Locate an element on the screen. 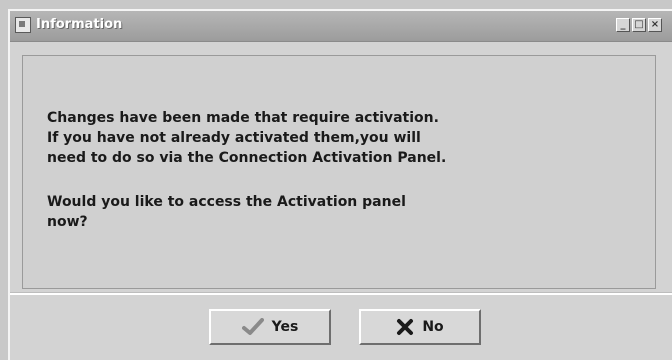 The width and height of the screenshot is (672, 360). yes-button-label: Yes is located at coordinates (285, 327).